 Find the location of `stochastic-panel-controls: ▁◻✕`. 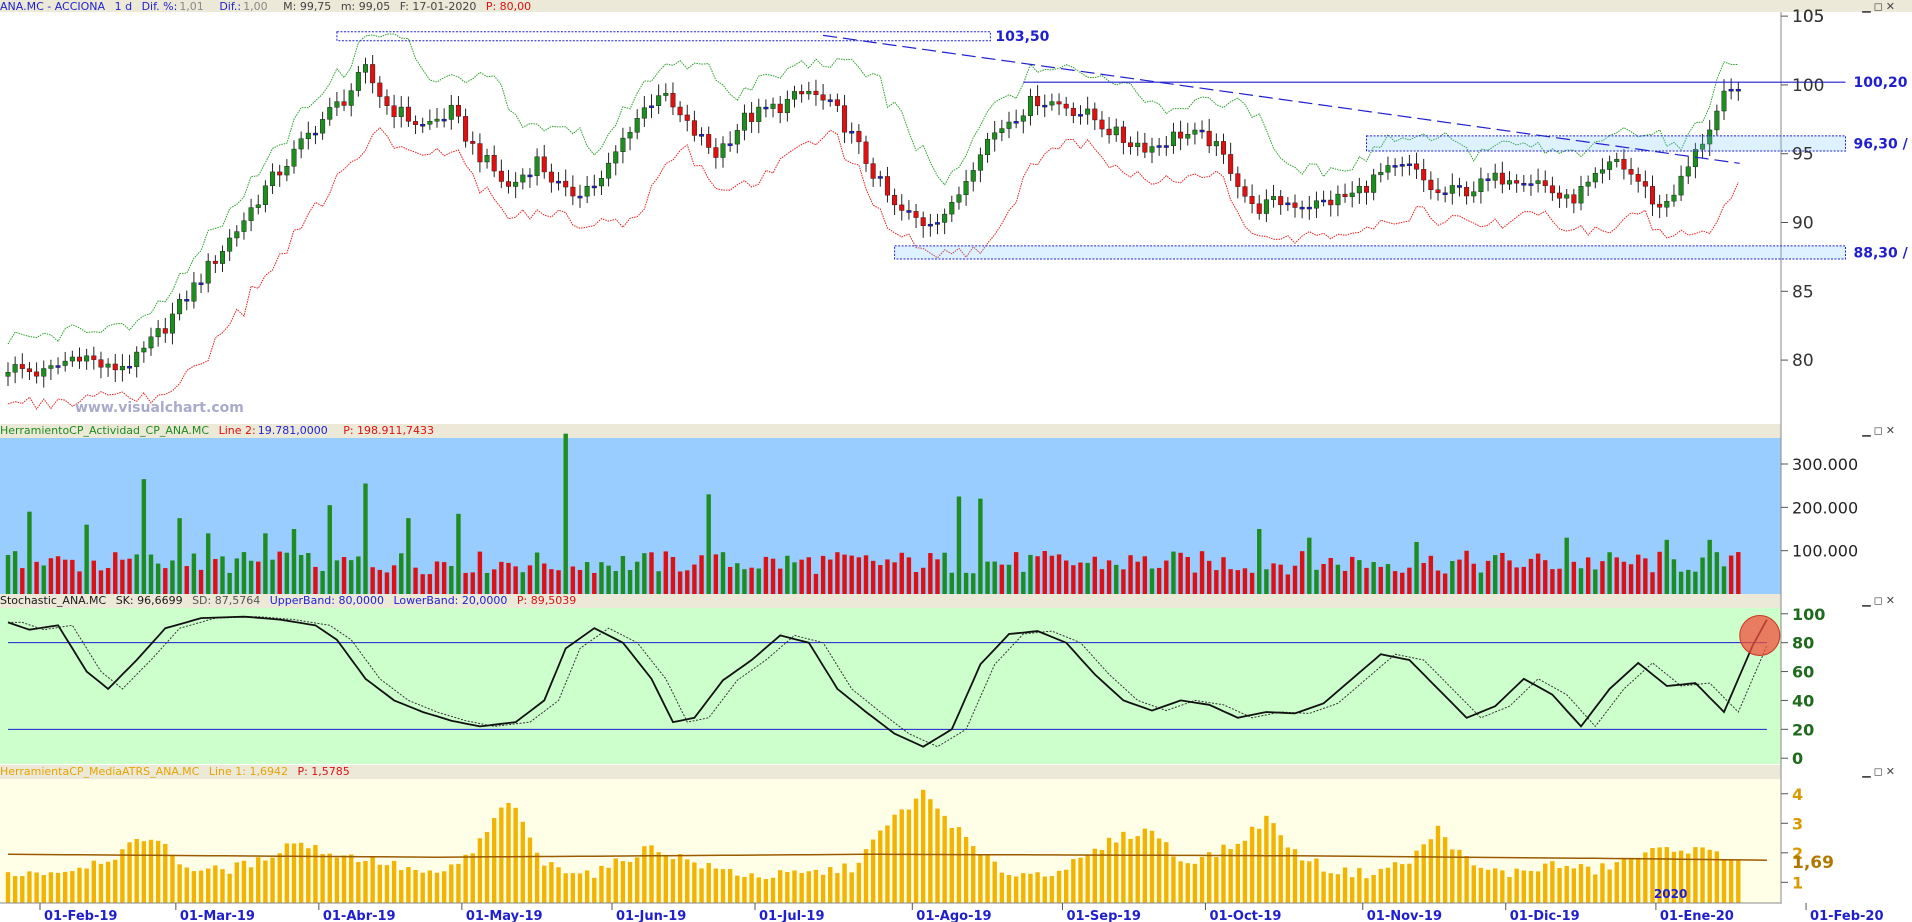

stochastic-panel-controls: ▁◻✕ is located at coordinates (1880, 600).